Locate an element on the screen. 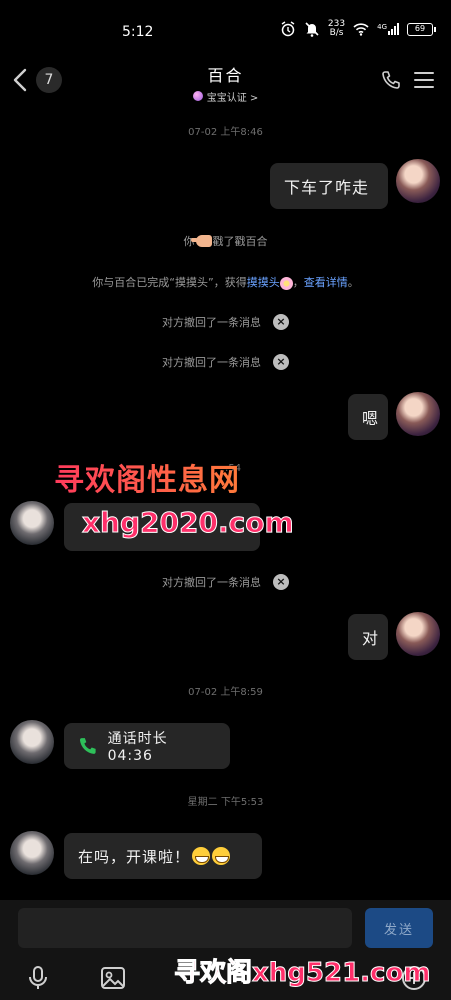 Image resolution: width=451 pixels, height=1000 pixels. task-end: 。 is located at coordinates (353, 282).